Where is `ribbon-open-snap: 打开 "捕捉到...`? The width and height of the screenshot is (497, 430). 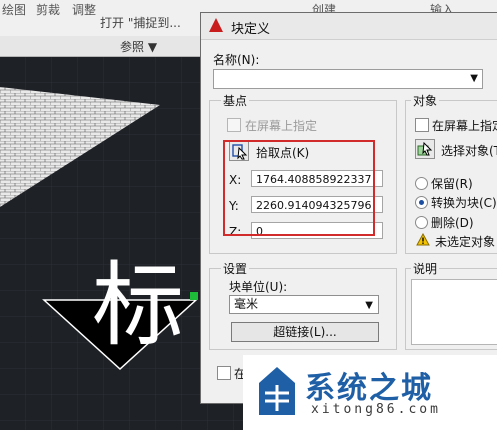 ribbon-open-snap: 打开 "捕捉到... is located at coordinates (140, 22).